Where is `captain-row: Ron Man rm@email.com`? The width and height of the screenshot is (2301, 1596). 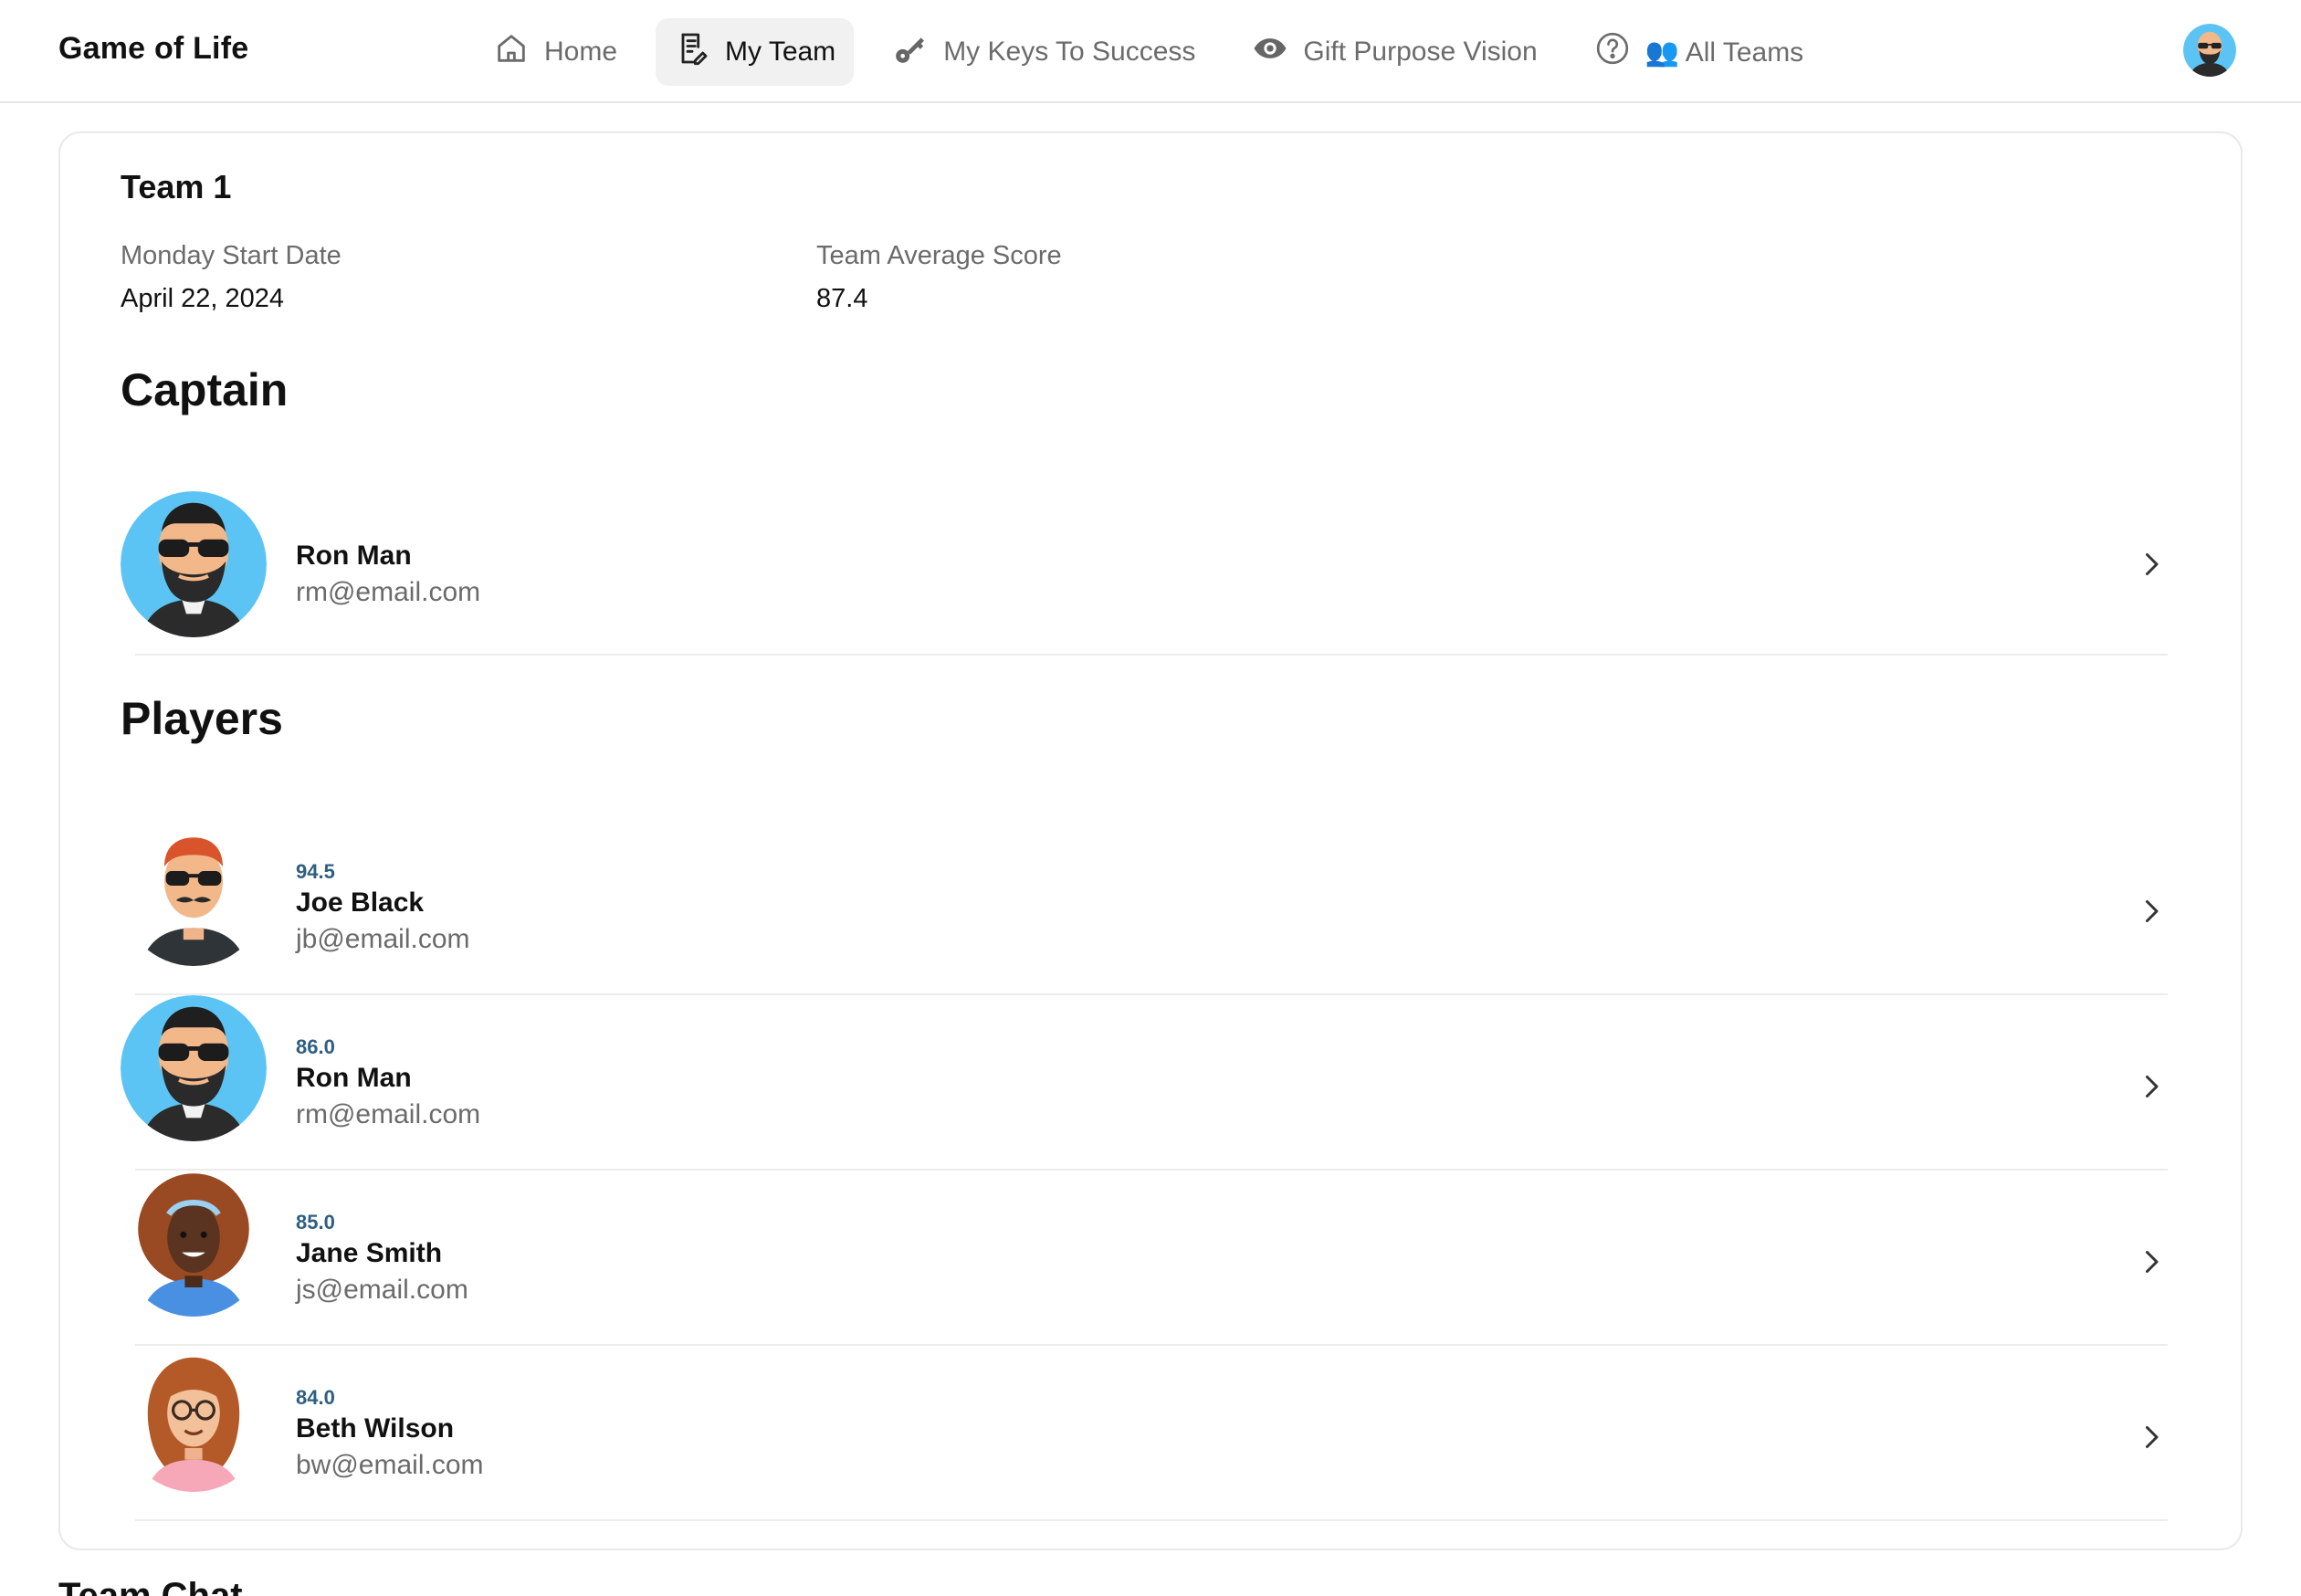 captain-row: Ron Man rm@email.com is located at coordinates (1144, 573).